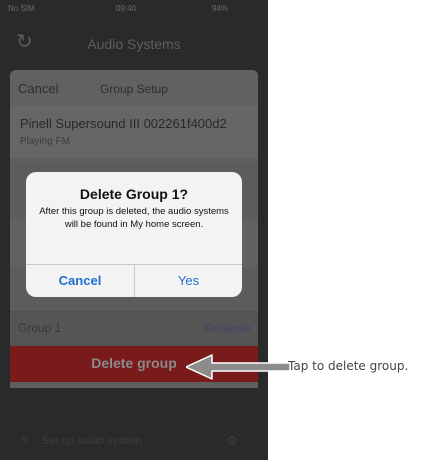 This screenshot has height=460, width=422. What do you see at coordinates (238, 367) in the screenshot?
I see `callout-arrow-icon` at bounding box center [238, 367].